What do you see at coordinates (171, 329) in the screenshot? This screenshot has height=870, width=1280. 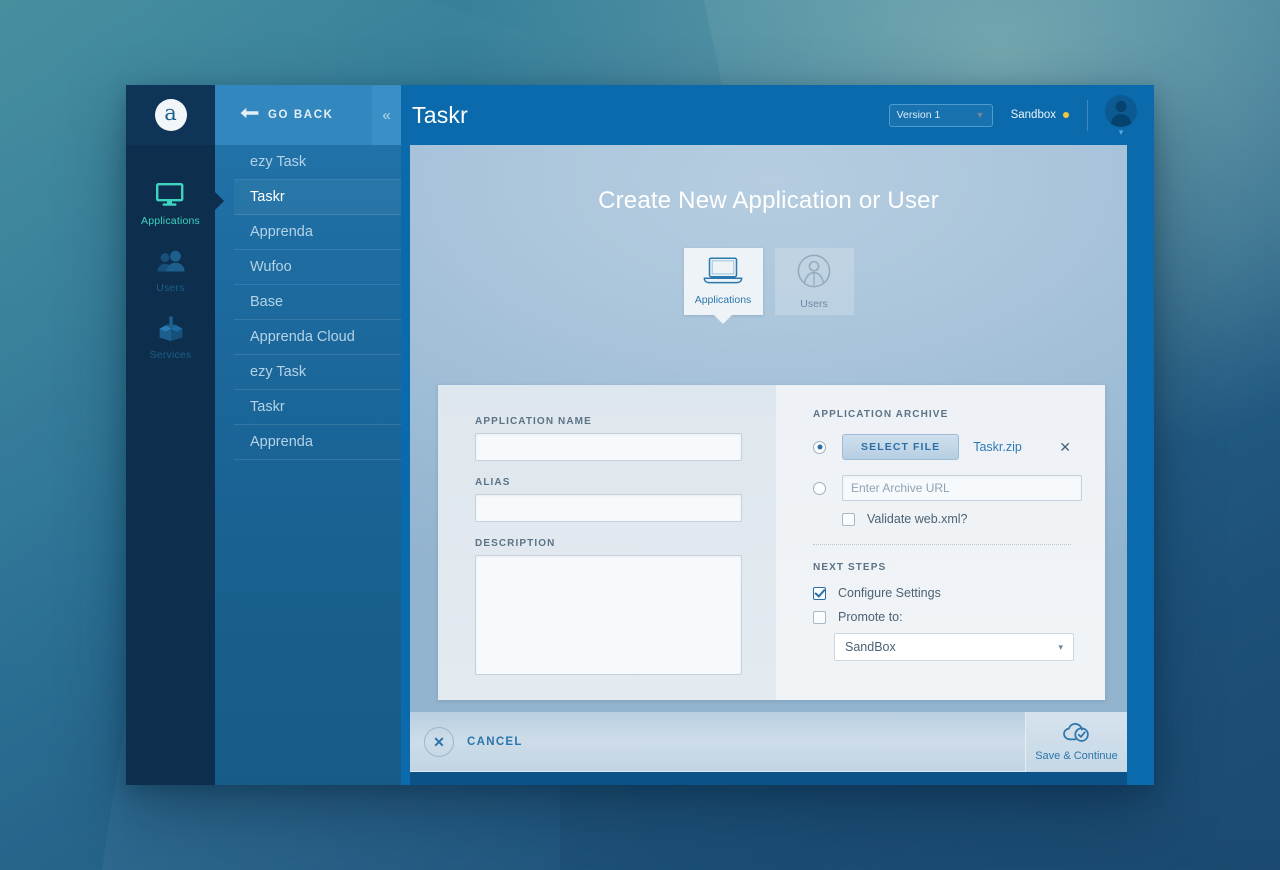 I see `package-download-icon` at bounding box center [171, 329].